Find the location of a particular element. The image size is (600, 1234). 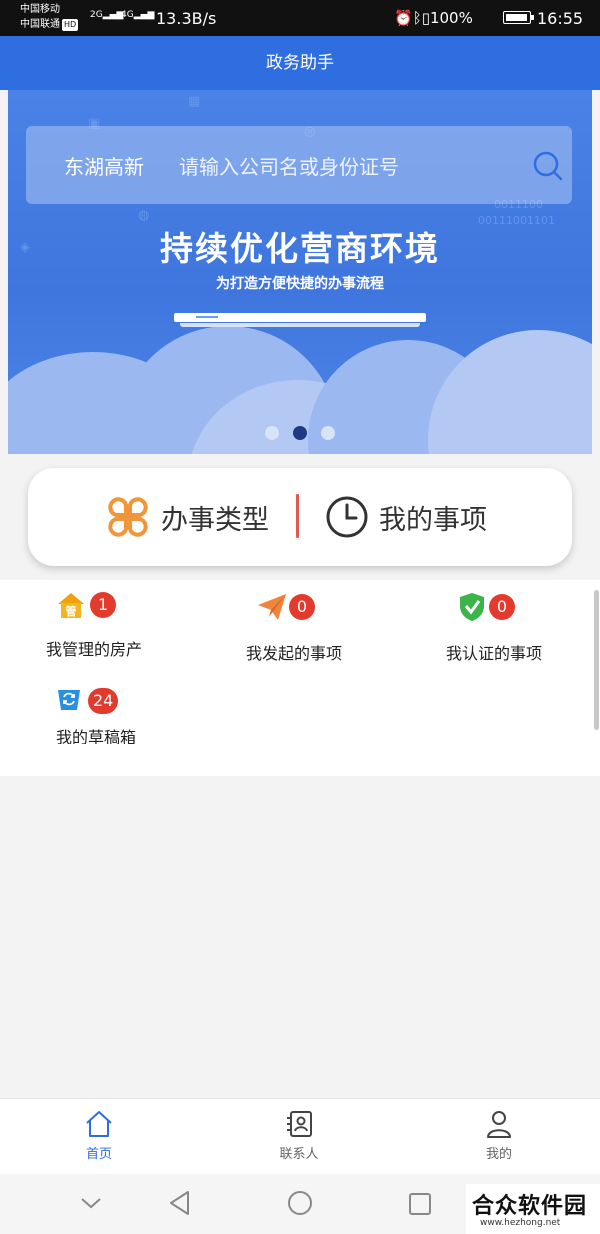

watermark: 合众软件园 www.hezhong.net is located at coordinates (533, 1209).